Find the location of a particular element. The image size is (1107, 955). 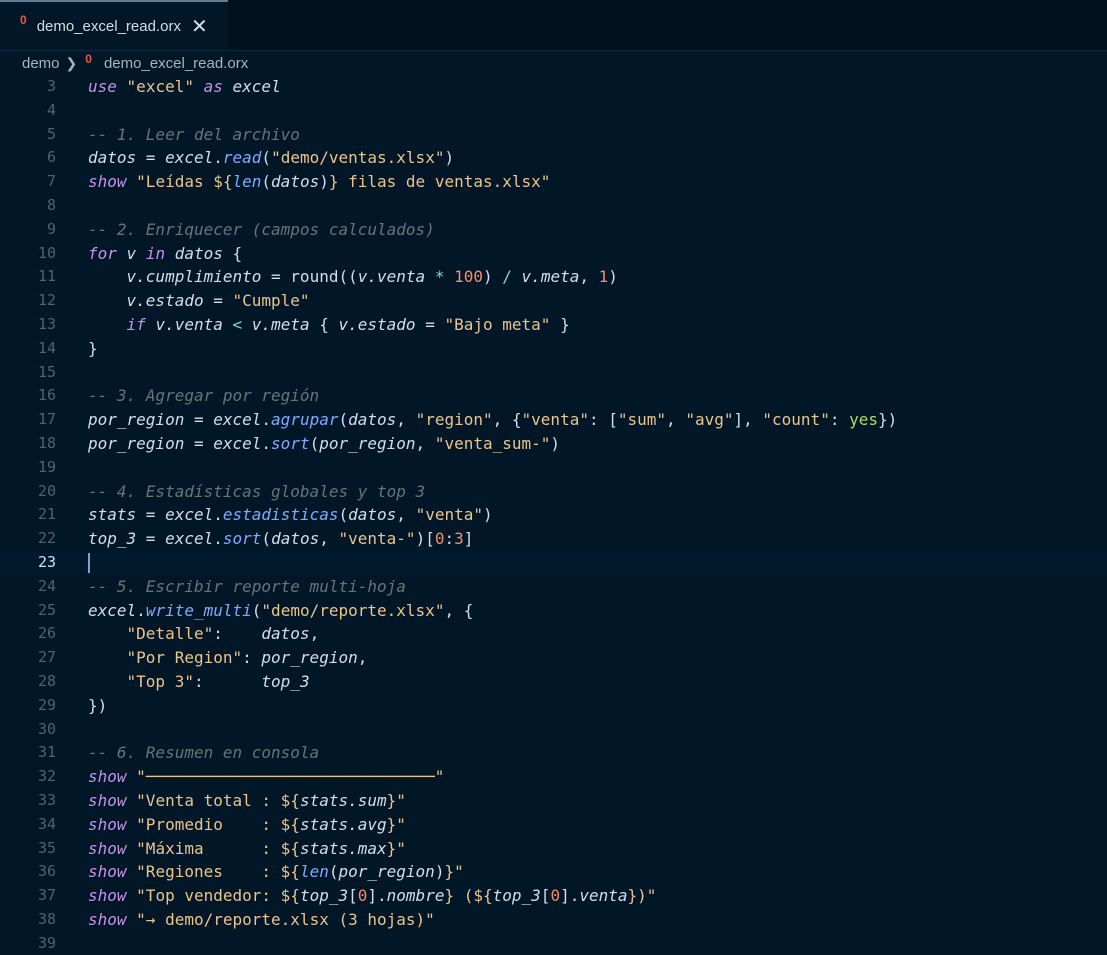

code-text: } is located at coordinates (77, 349).